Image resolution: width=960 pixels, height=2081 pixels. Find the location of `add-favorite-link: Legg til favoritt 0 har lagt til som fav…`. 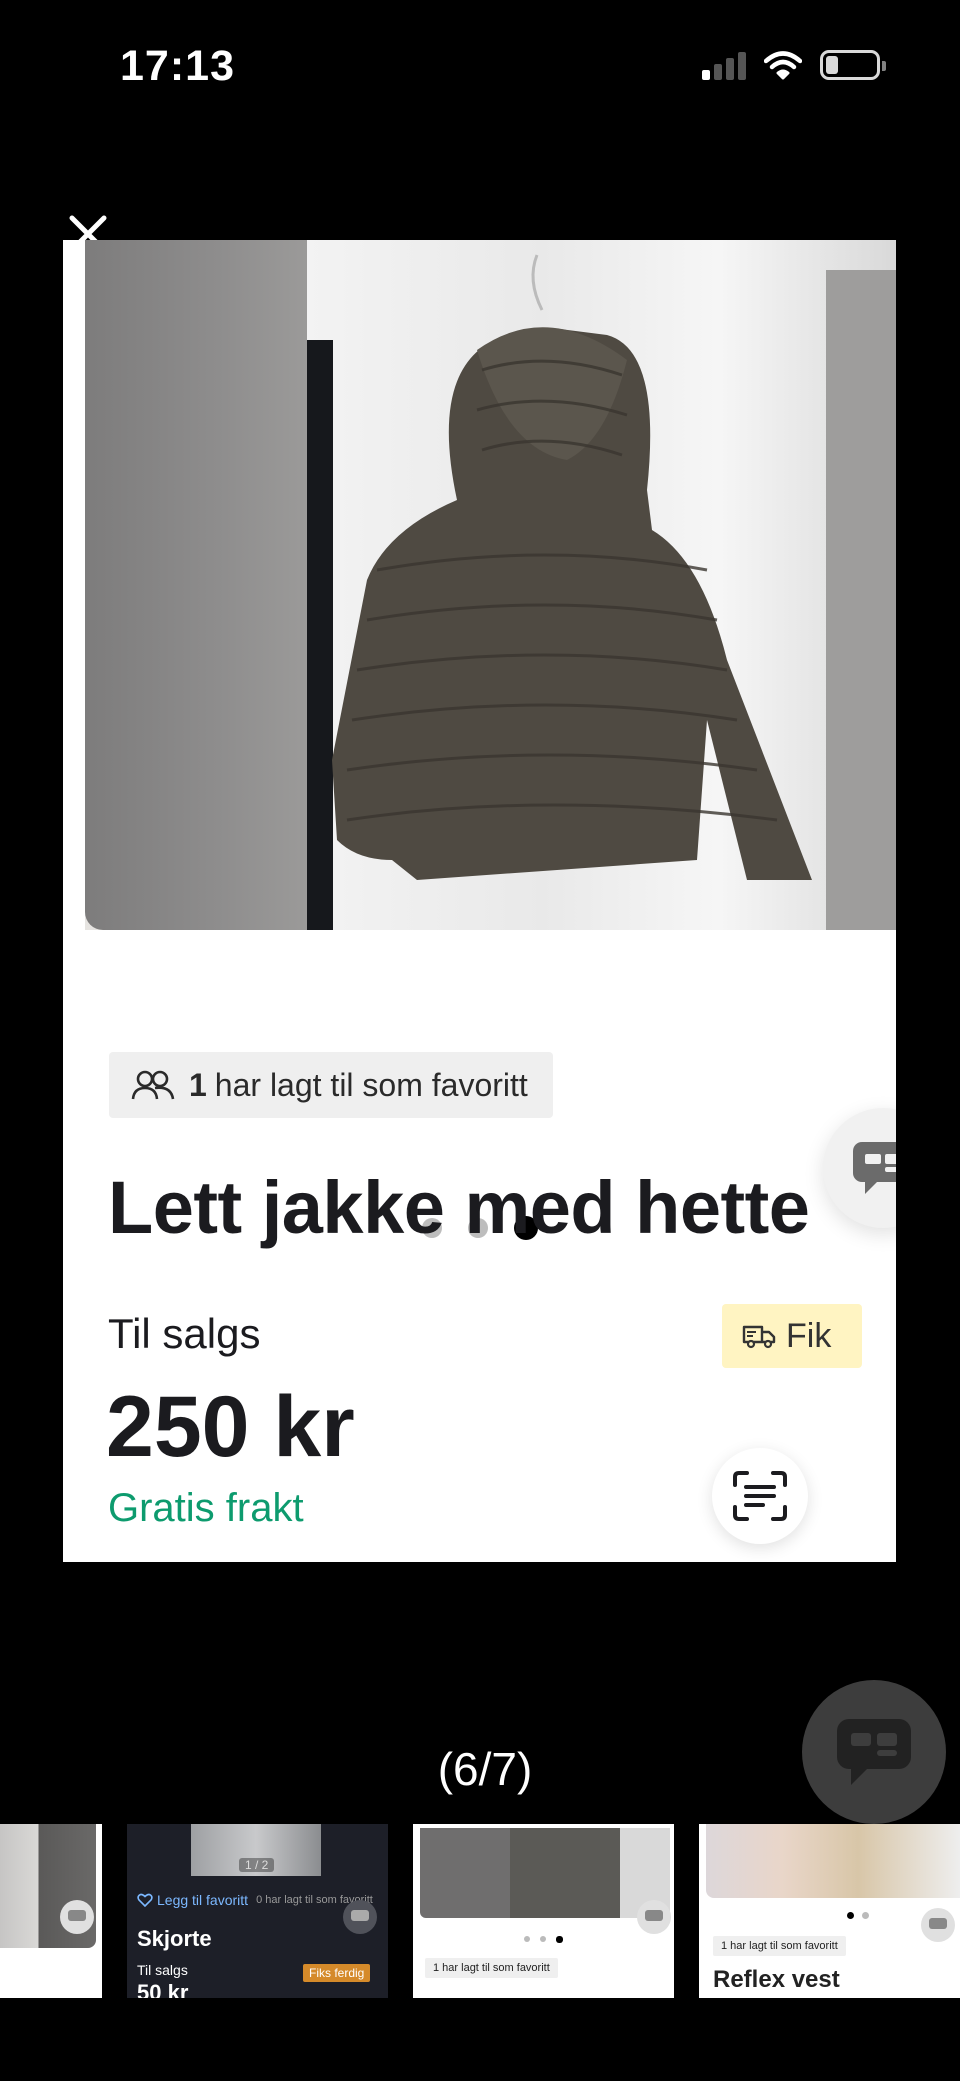

add-favorite-link: Legg til favoritt 0 har lagt til som fav… is located at coordinates (255, 1900).